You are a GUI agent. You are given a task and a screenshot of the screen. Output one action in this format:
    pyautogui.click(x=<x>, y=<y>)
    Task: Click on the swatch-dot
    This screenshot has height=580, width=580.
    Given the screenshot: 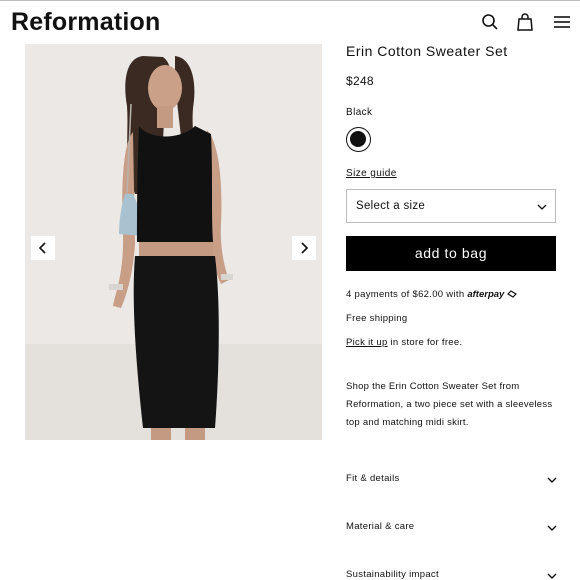 What is the action you would take?
    pyautogui.click(x=358, y=139)
    